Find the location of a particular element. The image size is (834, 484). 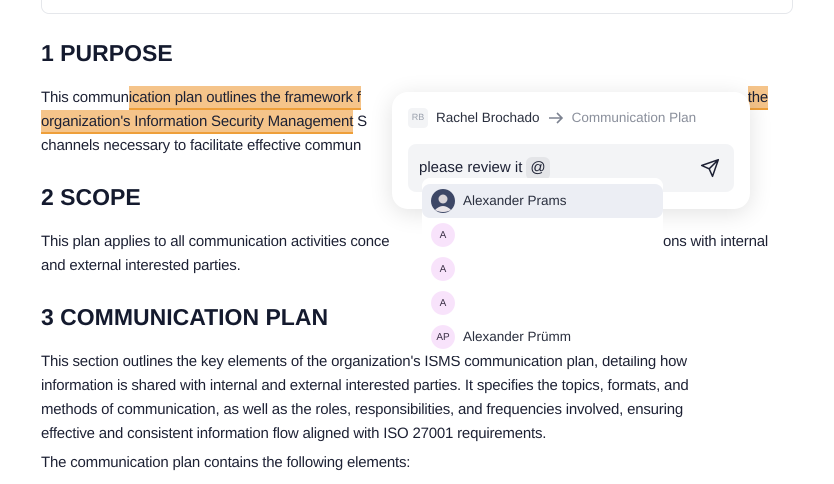

highlighted-text: ication plan outlines the framework f is located at coordinates (244, 98).